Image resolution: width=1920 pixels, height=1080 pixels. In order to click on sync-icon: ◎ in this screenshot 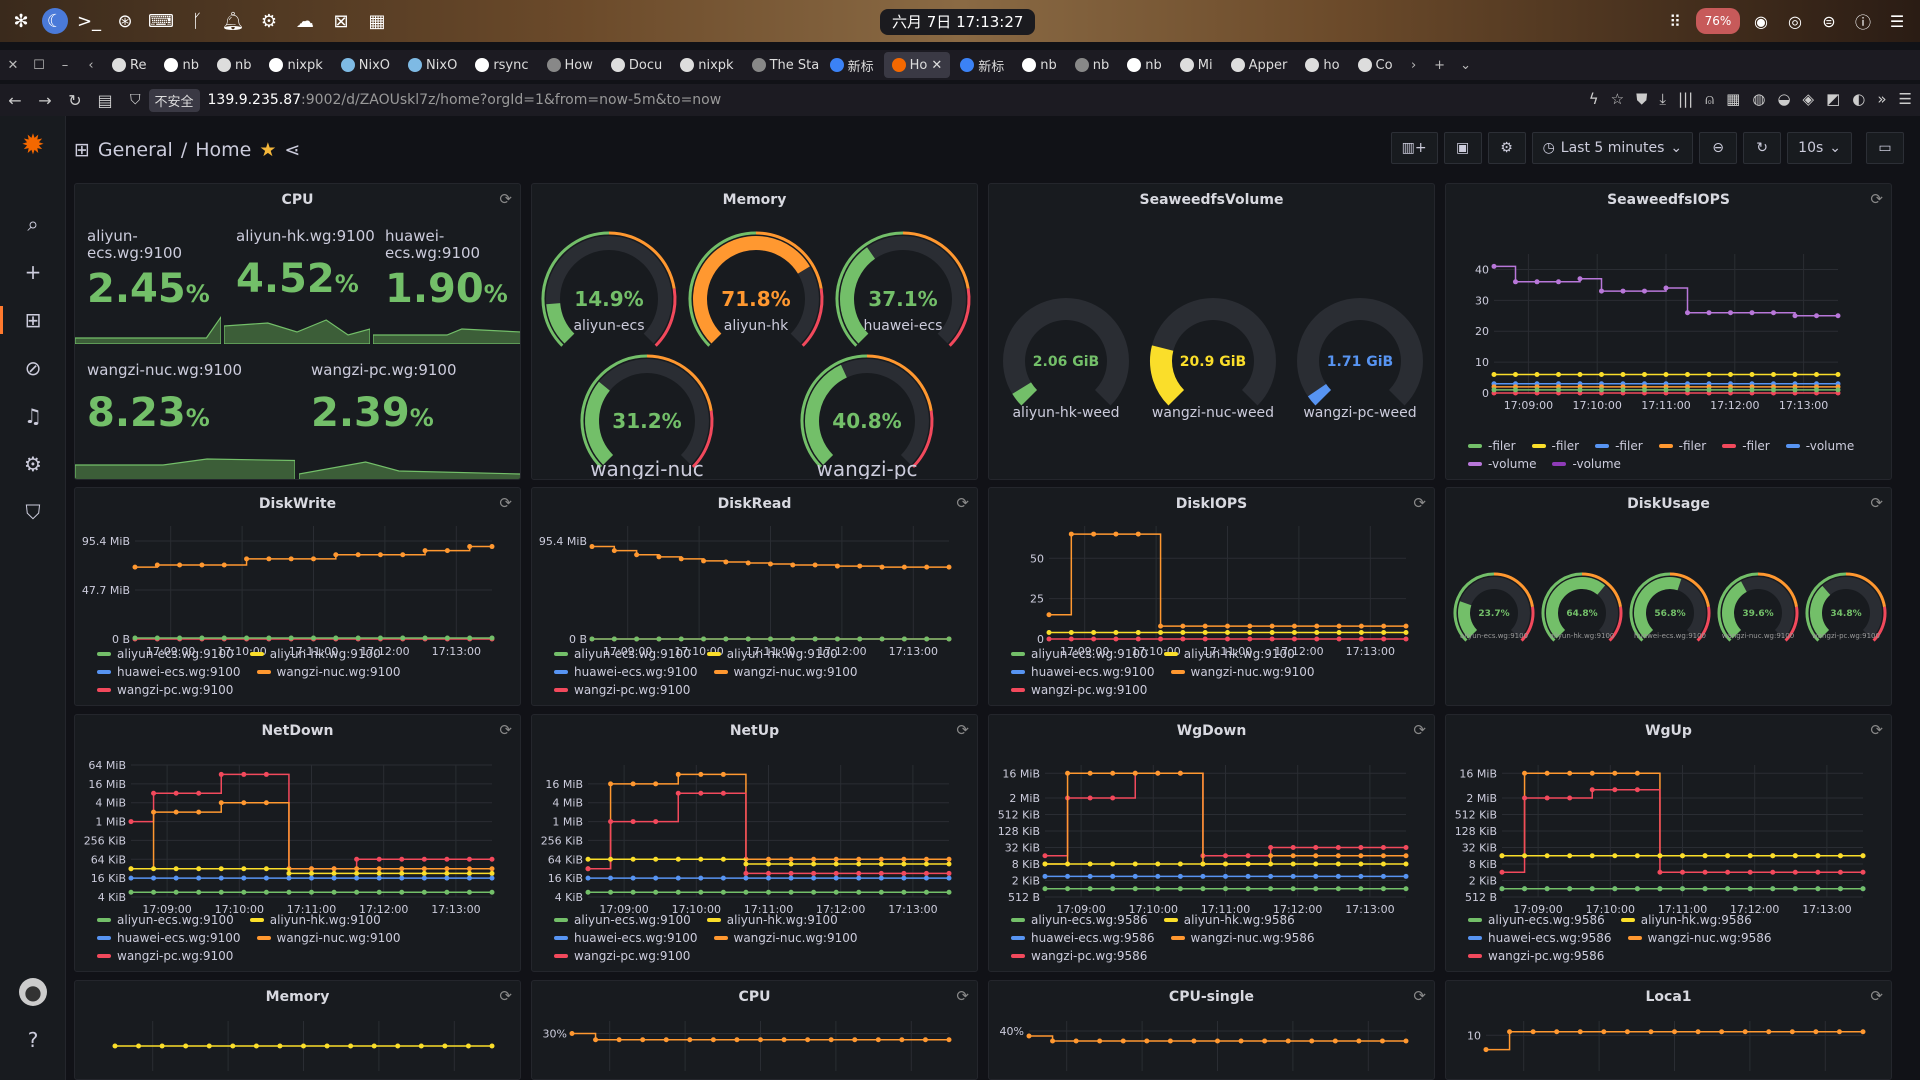, I will do `click(1795, 21)`.